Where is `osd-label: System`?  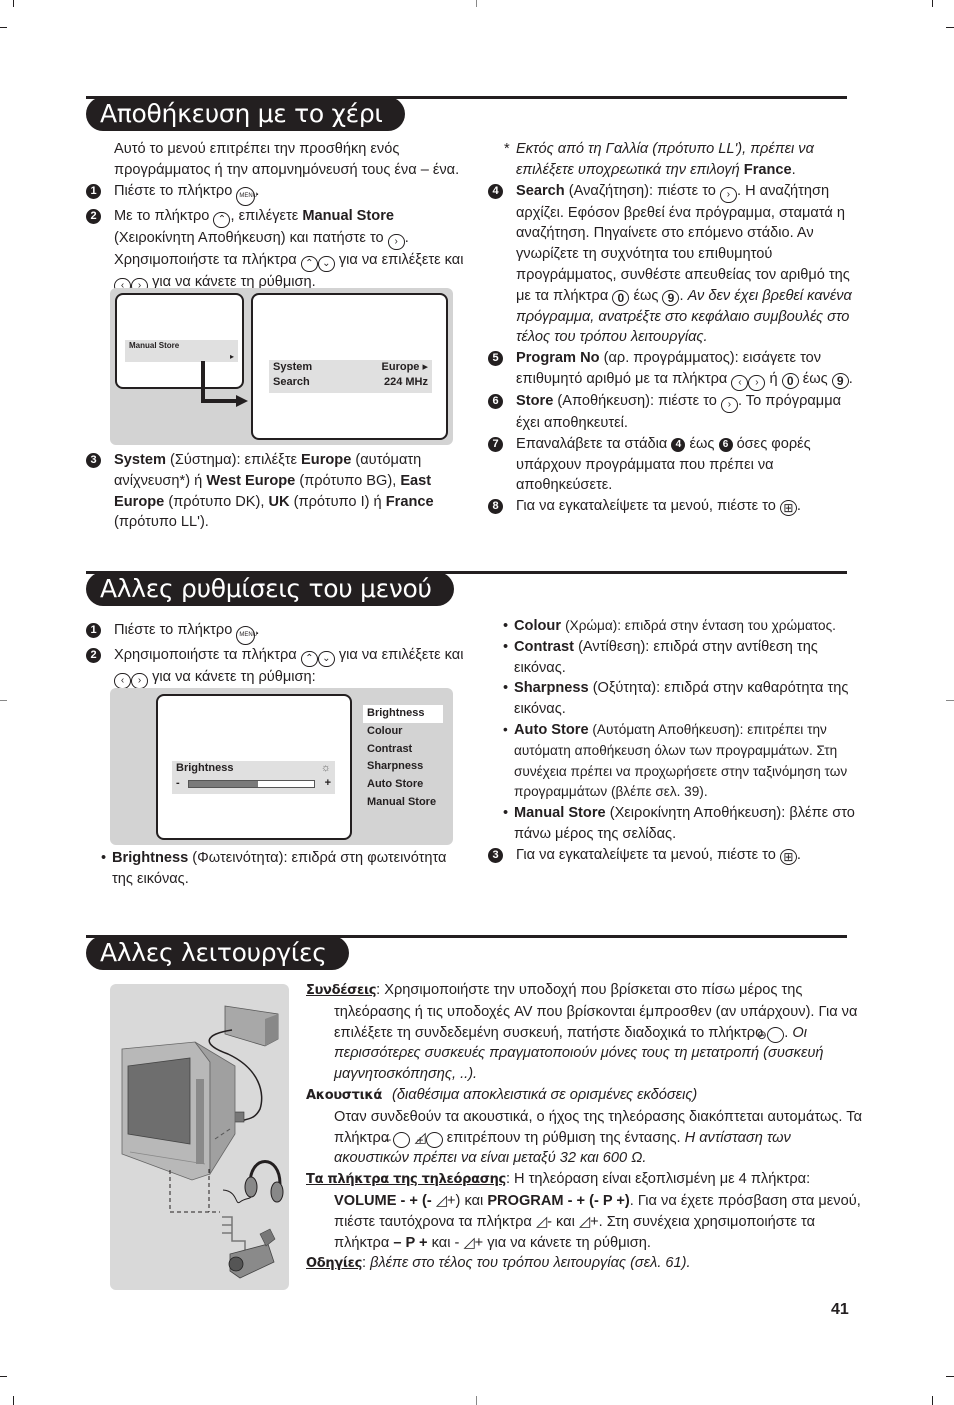
osd-label: System is located at coordinates (293, 367).